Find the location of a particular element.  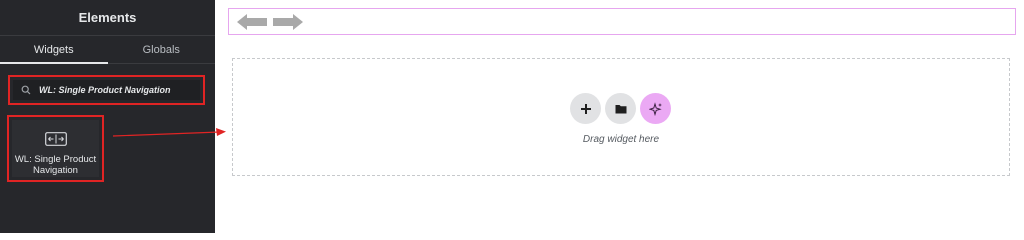

add-controls is located at coordinates (620, 108).